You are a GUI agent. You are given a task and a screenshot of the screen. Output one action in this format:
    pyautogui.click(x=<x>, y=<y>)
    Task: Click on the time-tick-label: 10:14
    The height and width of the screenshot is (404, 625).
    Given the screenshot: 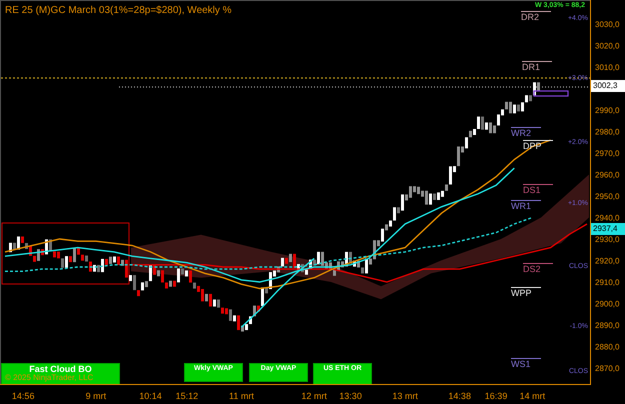 What is the action you would take?
    pyautogui.click(x=150, y=396)
    